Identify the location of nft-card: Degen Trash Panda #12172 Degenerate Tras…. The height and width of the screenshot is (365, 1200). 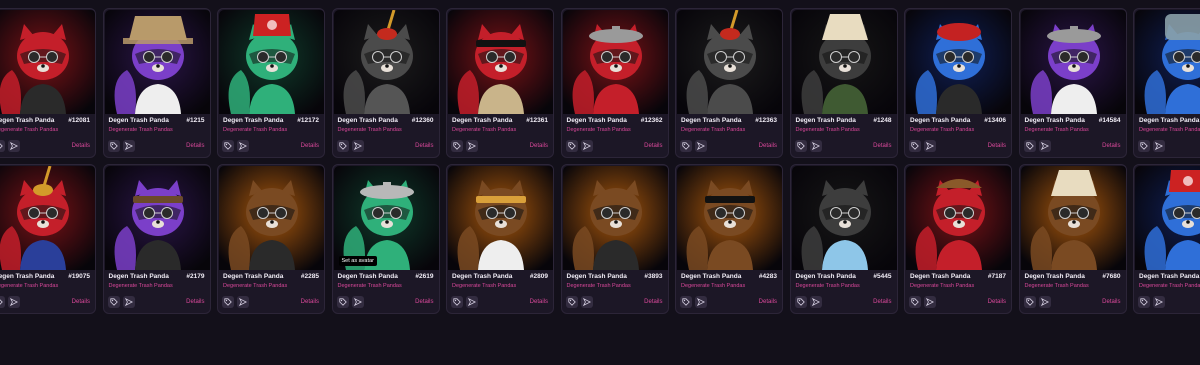
(271, 83).